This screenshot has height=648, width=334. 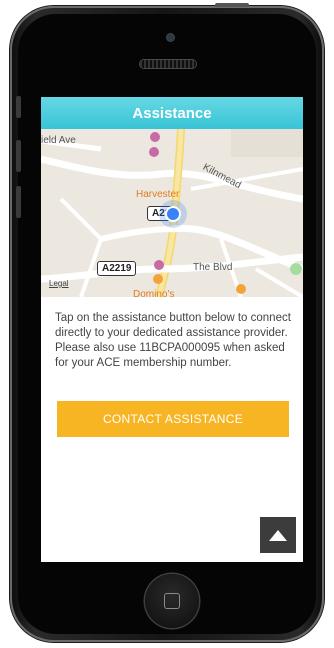 What do you see at coordinates (58, 140) in the screenshot?
I see `street-label-field-ave: ield Ave` at bounding box center [58, 140].